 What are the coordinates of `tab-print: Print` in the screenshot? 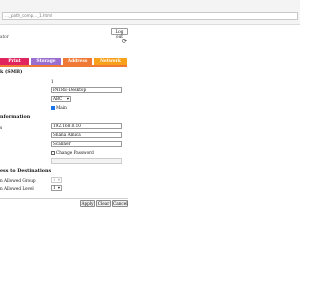 It's located at (14, 61).